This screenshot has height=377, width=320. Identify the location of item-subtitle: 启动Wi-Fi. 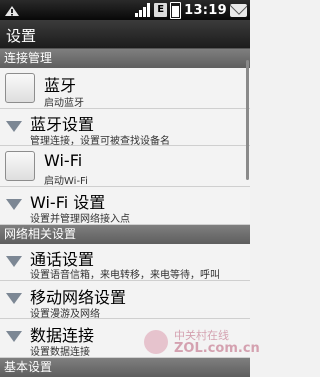
(66, 181).